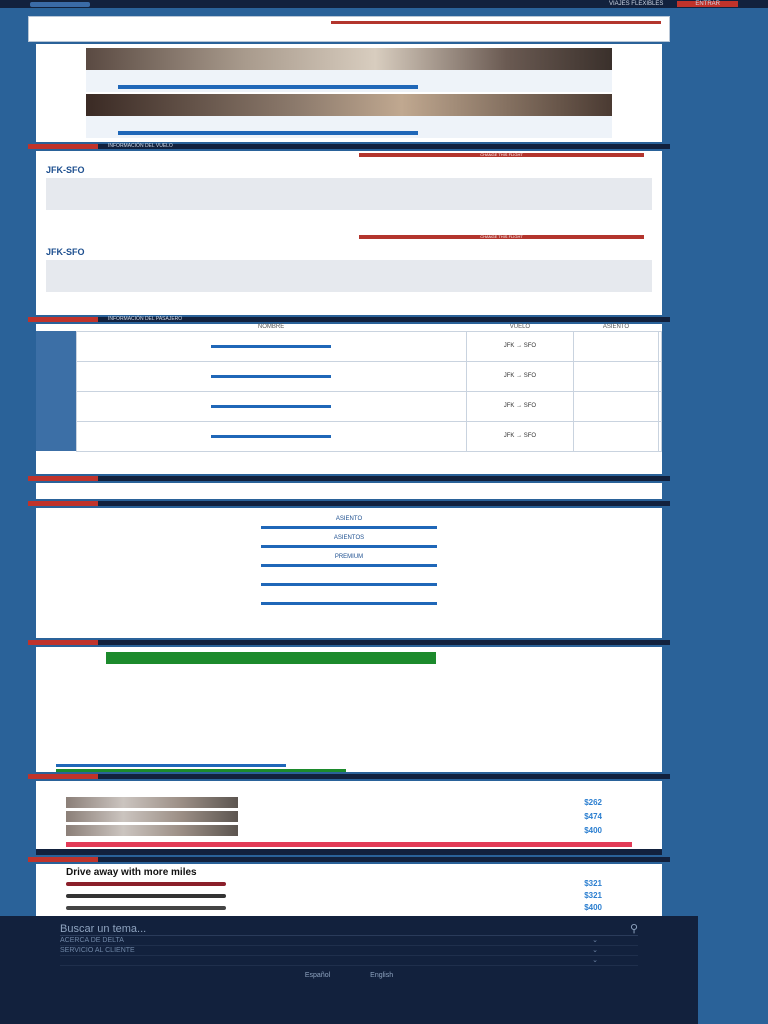 This screenshot has width=768, height=1024. I want to click on promo-panel, so click(349, 93).